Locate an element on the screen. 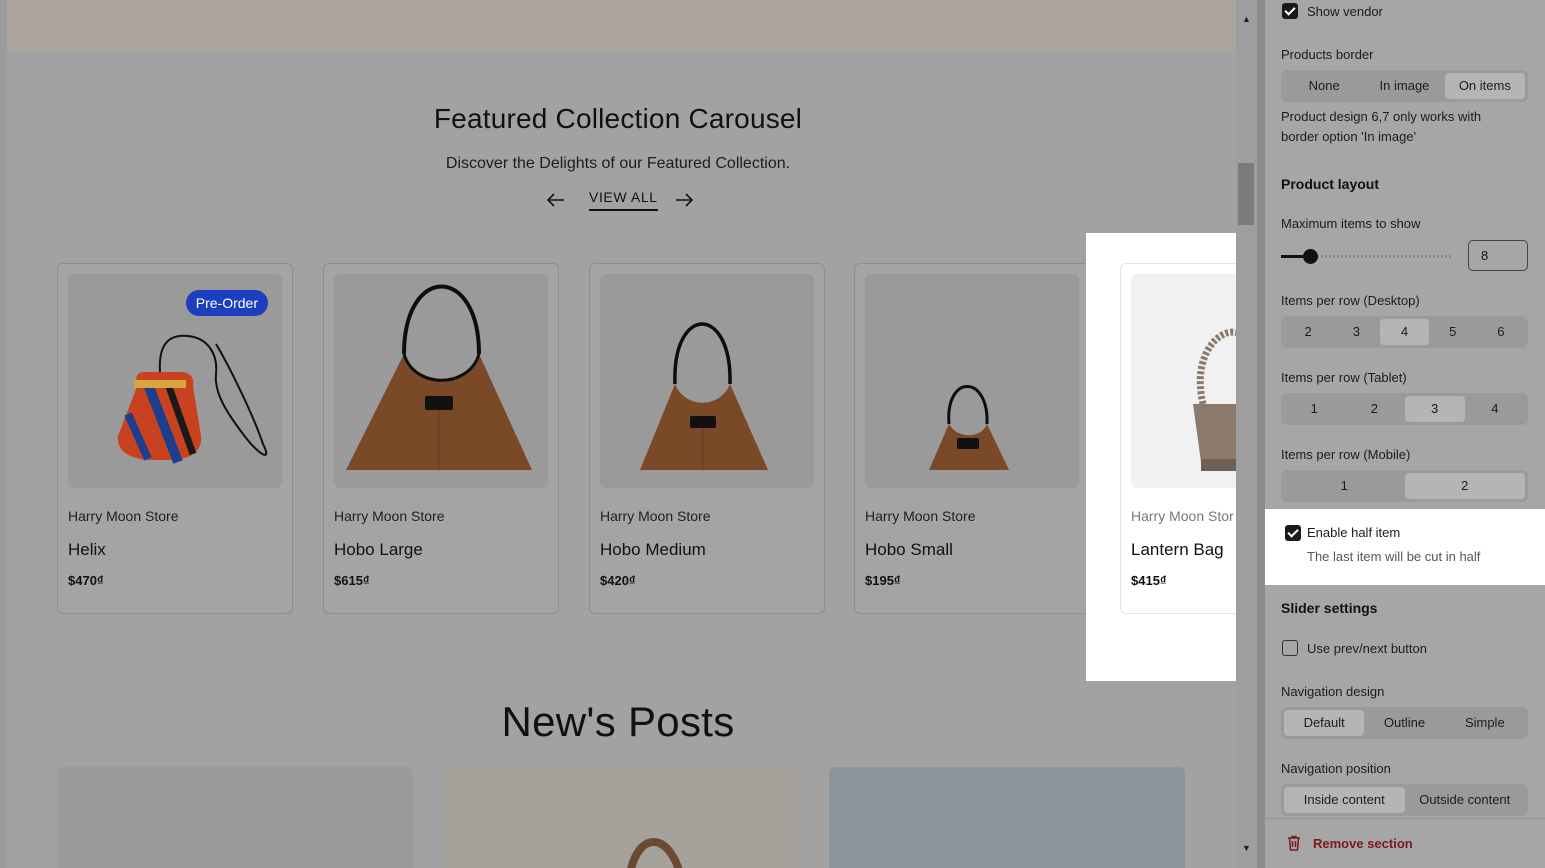 Image resolution: width=1545 pixels, height=868 pixels. tablet-row-selector: 1 2 3 4 is located at coordinates (1404, 409).